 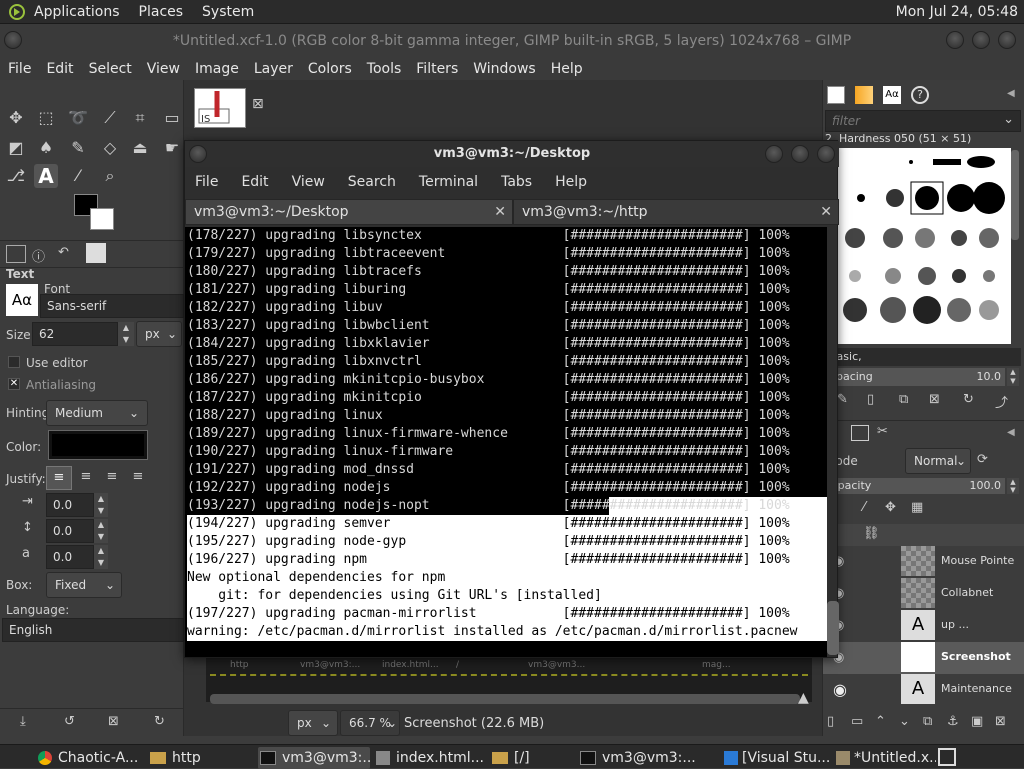 I want to click on brush-grid, so click(x=918, y=246).